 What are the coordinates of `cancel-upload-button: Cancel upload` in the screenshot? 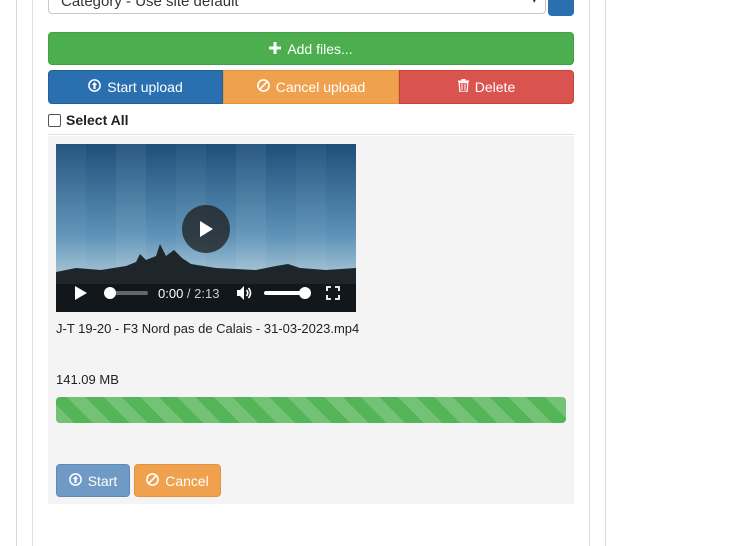 It's located at (311, 87).